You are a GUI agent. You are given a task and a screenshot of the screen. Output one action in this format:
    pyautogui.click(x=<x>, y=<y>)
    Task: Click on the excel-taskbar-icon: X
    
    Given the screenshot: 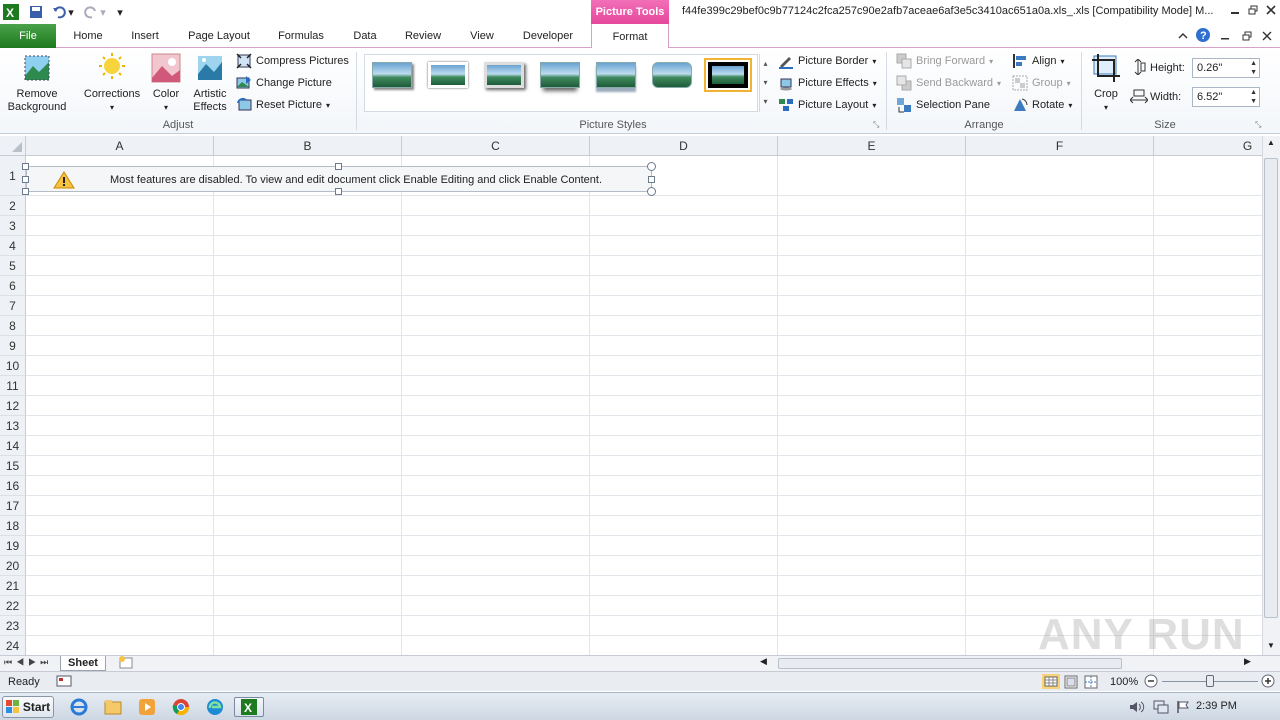 What is the action you would take?
    pyautogui.click(x=249, y=707)
    